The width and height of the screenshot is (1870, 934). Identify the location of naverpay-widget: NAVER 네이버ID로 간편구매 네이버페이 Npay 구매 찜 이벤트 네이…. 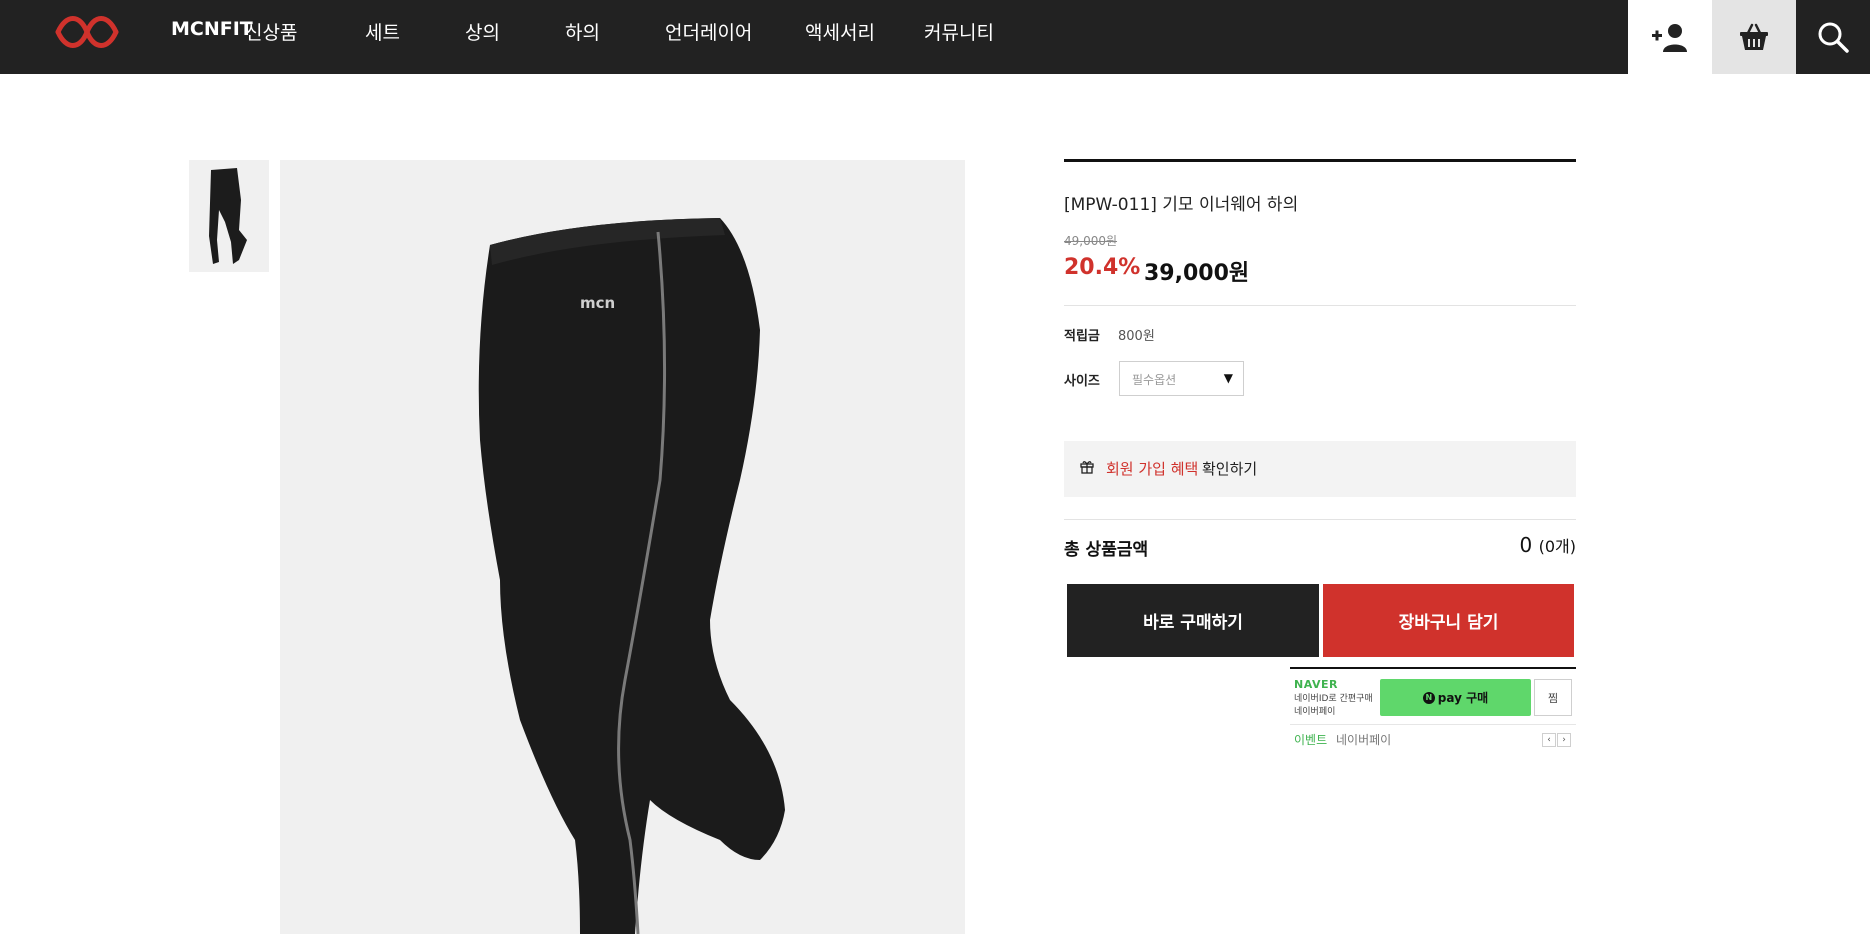
(1433, 713).